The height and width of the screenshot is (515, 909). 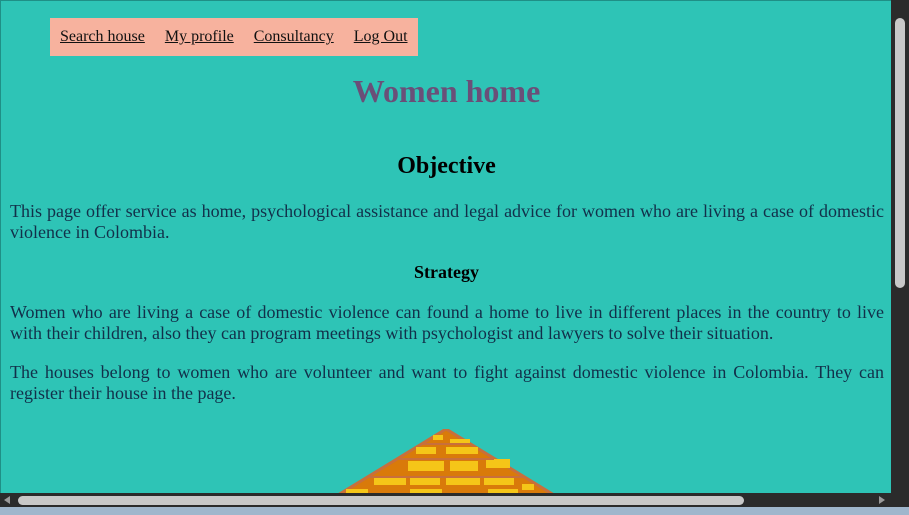 I want to click on scroll-left-arrow-icon, so click(x=7, y=500).